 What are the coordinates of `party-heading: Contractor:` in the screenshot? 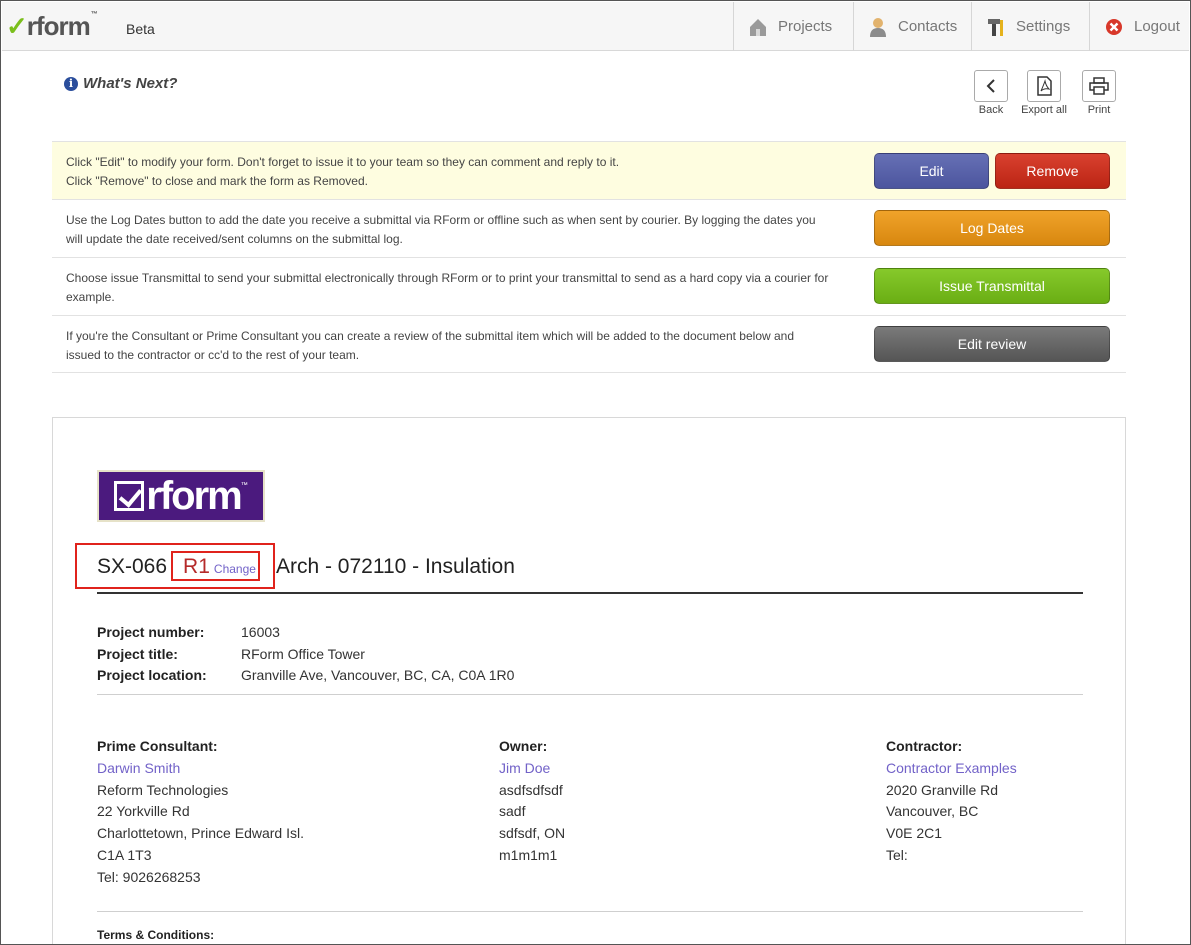 It's located at (924, 746).